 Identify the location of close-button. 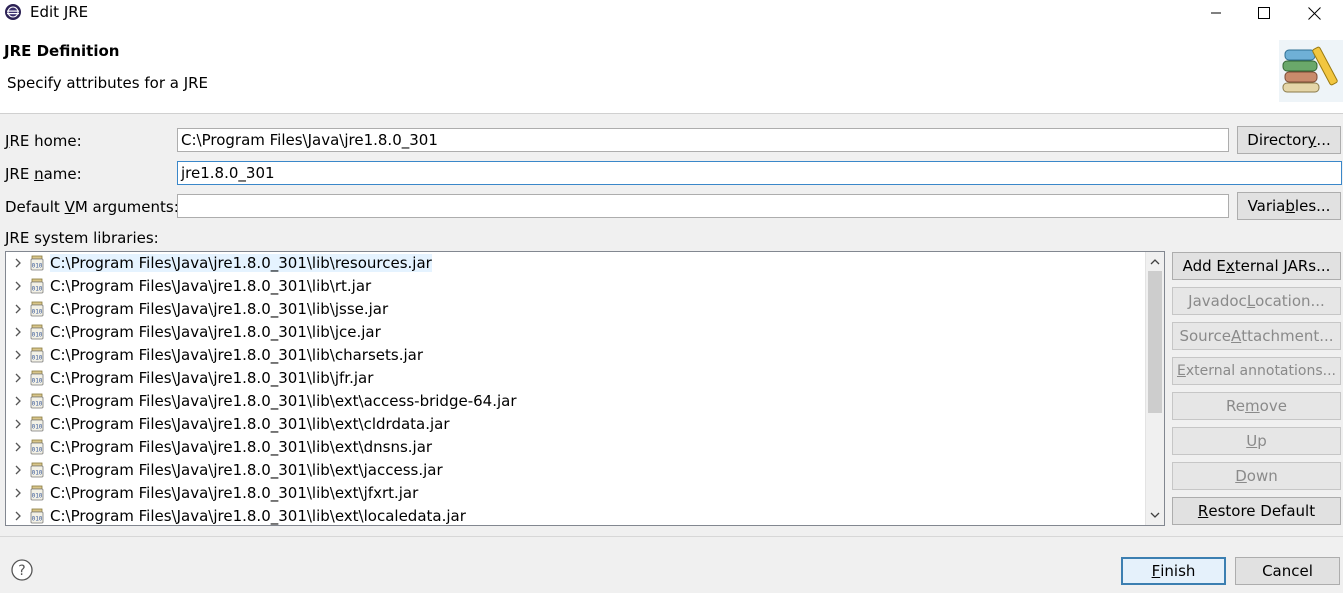
(1314, 13).